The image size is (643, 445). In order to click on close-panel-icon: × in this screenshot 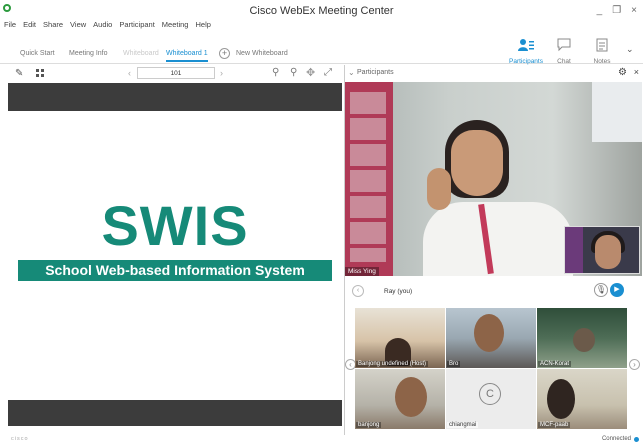, I will do `click(636, 72)`.